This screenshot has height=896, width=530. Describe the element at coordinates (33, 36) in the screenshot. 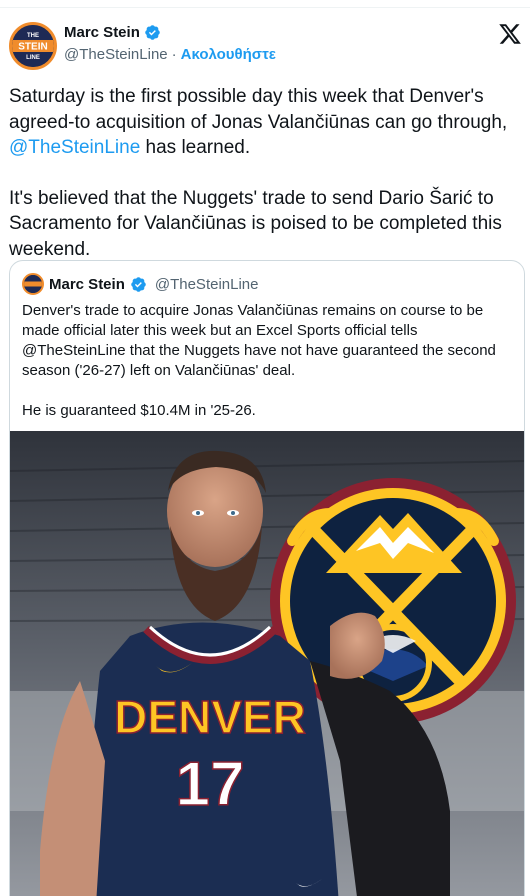

I see `avatar-text-top: THE` at that location.